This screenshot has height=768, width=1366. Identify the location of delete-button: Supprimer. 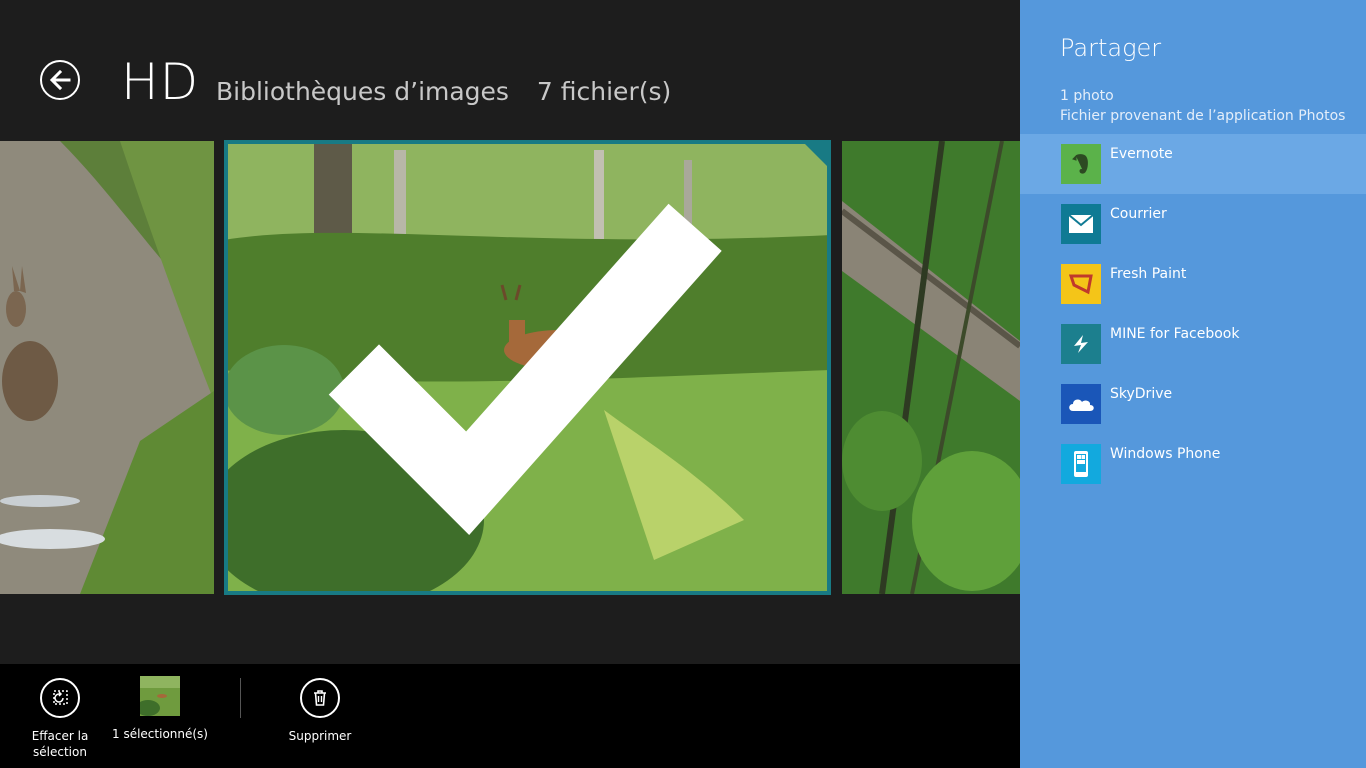
(320, 711).